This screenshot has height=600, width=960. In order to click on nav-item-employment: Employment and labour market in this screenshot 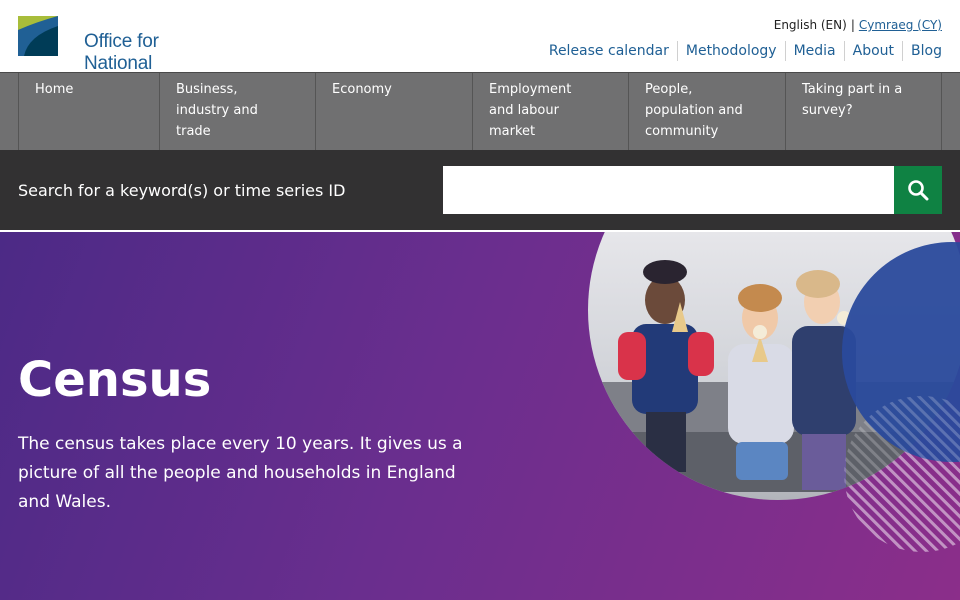, I will do `click(550, 111)`.